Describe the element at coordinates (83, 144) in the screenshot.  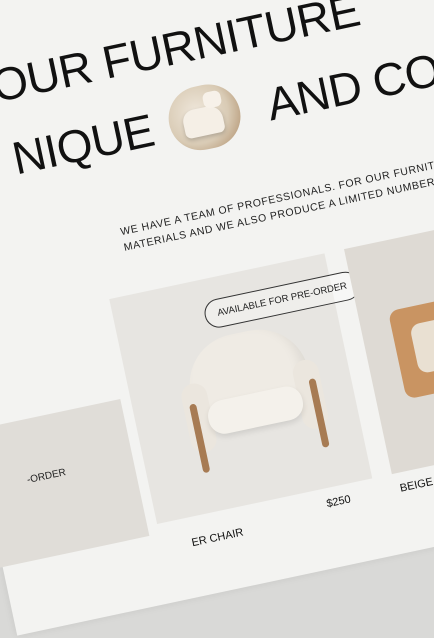
I see `hero-title-line2-left: NIQUE` at that location.